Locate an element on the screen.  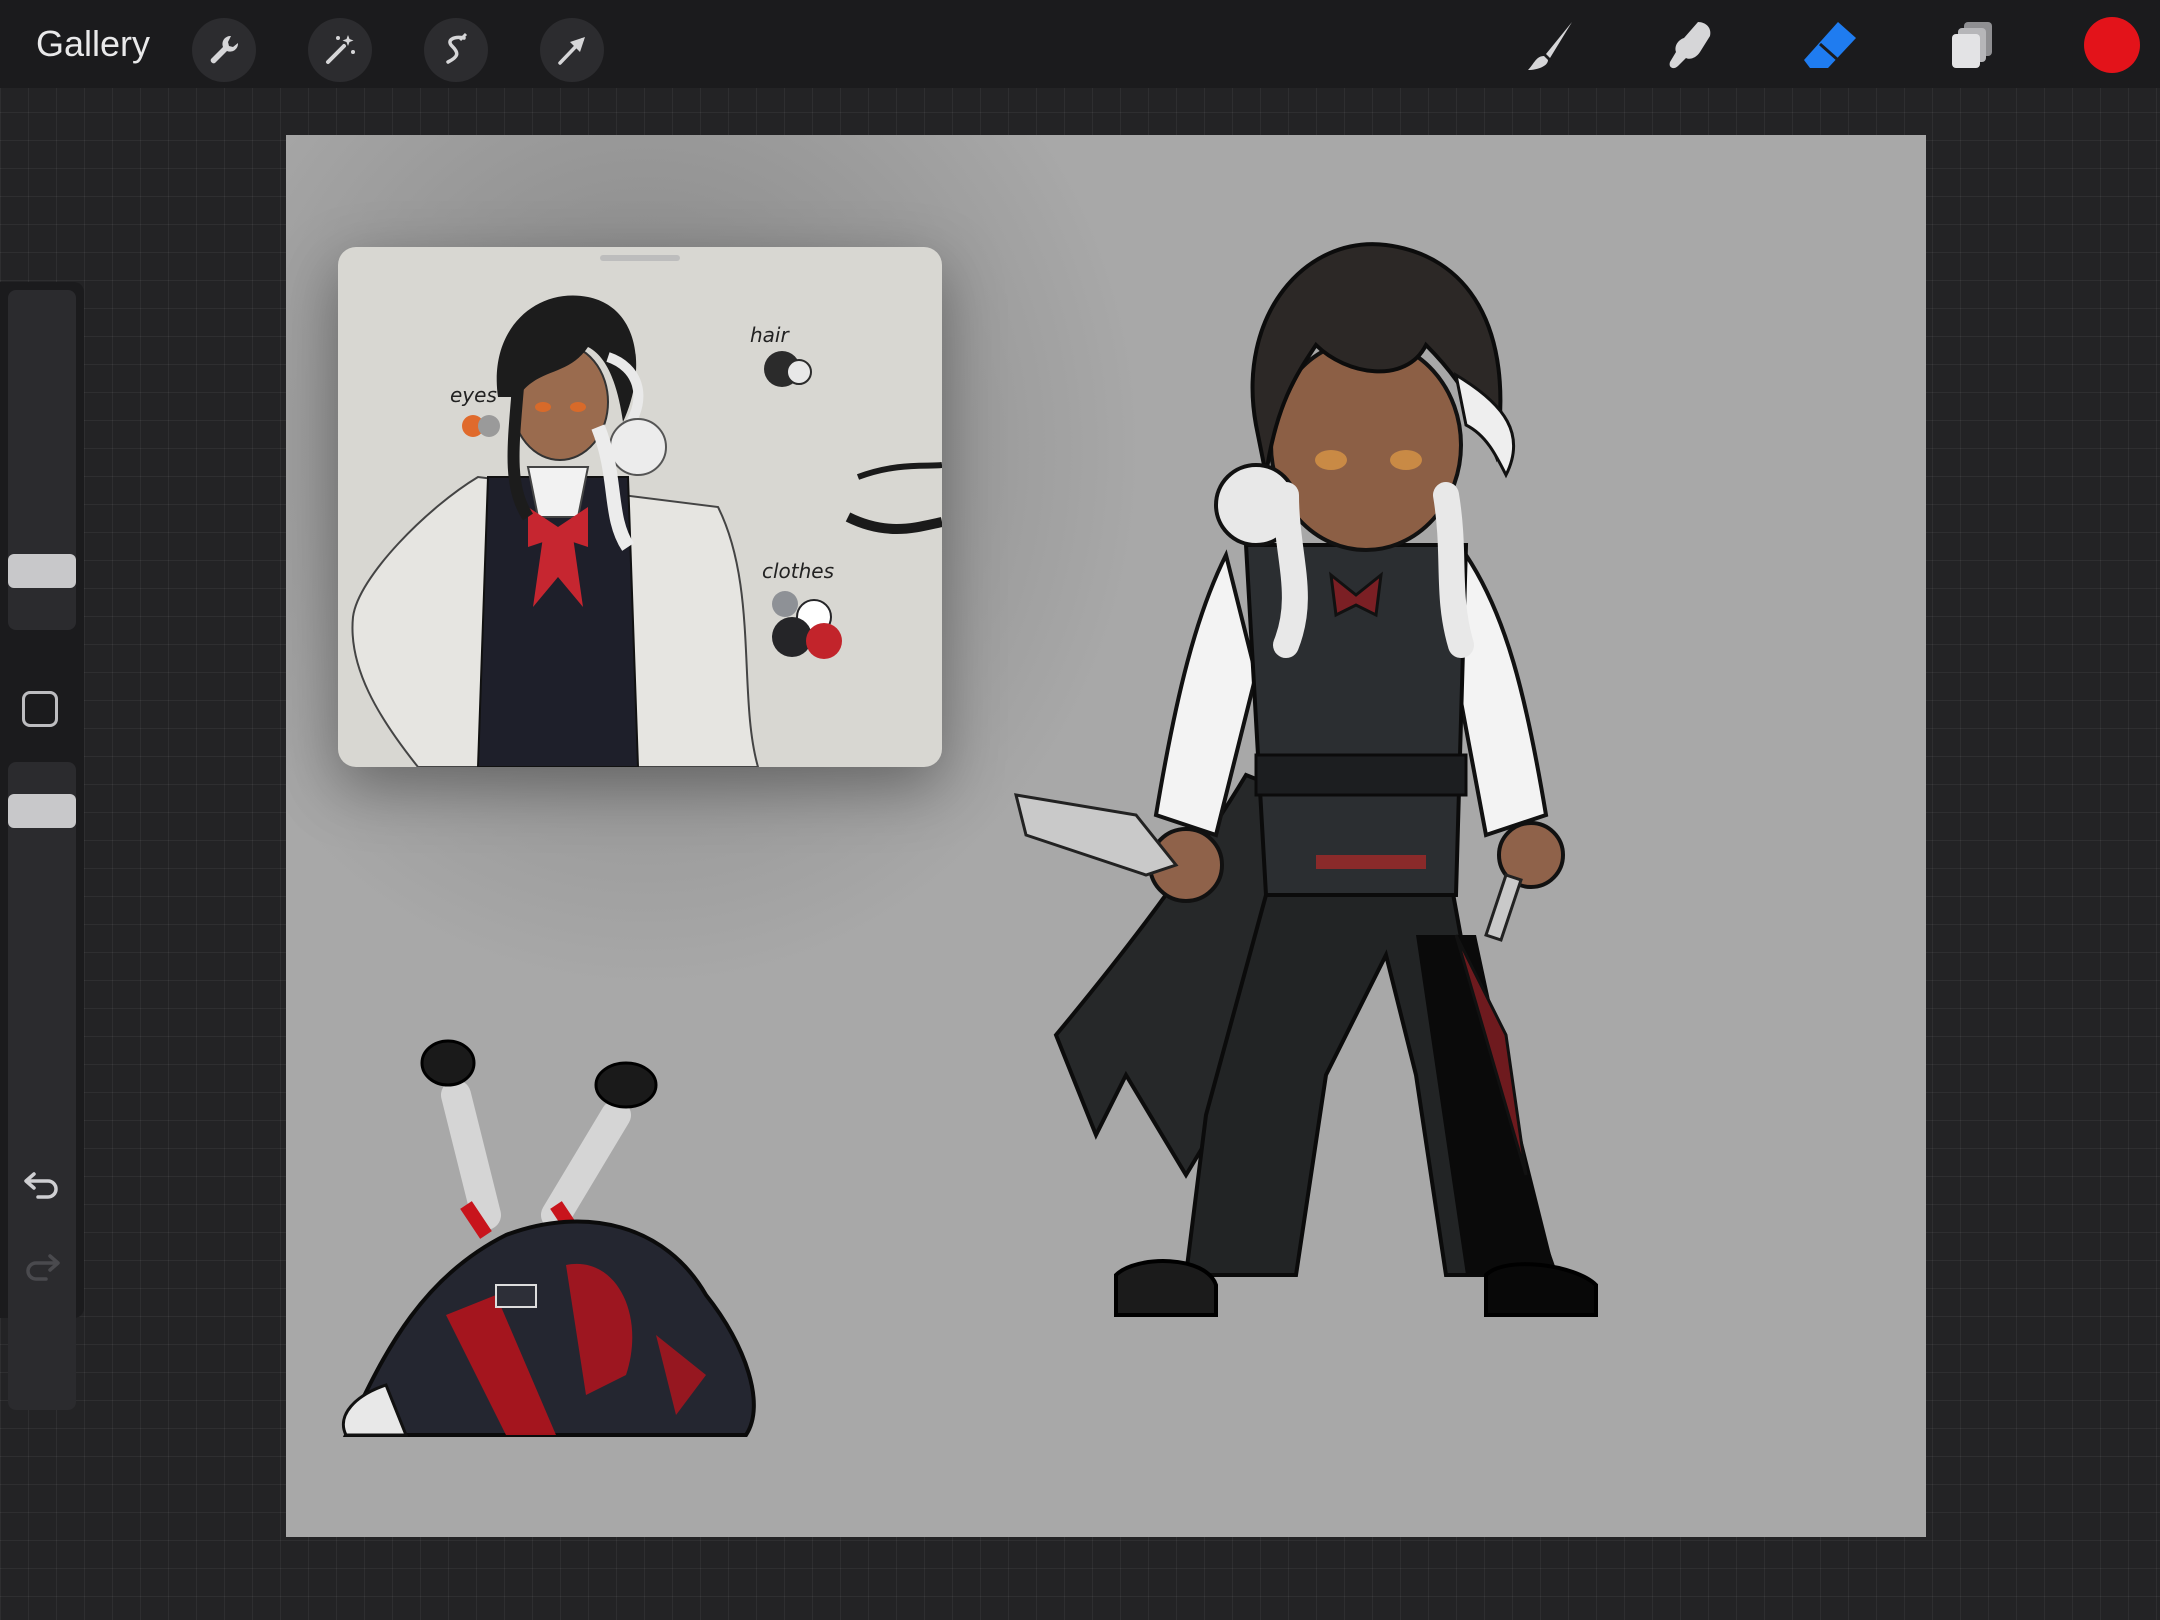
brush-icon is located at coordinates (1550, 46).